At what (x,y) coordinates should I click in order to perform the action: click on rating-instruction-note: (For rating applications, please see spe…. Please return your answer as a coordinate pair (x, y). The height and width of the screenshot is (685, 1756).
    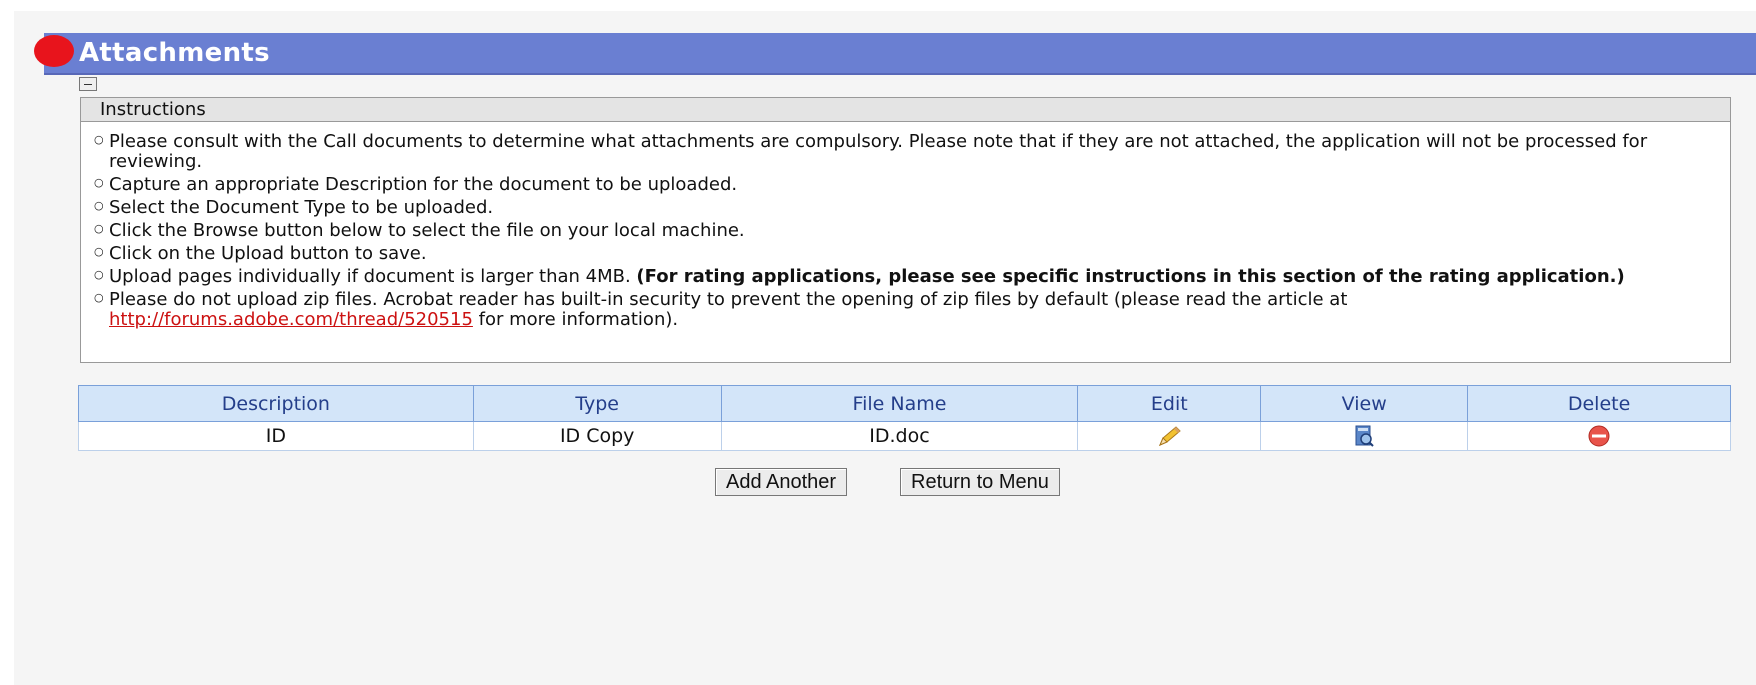
    Looking at the image, I should click on (1130, 276).